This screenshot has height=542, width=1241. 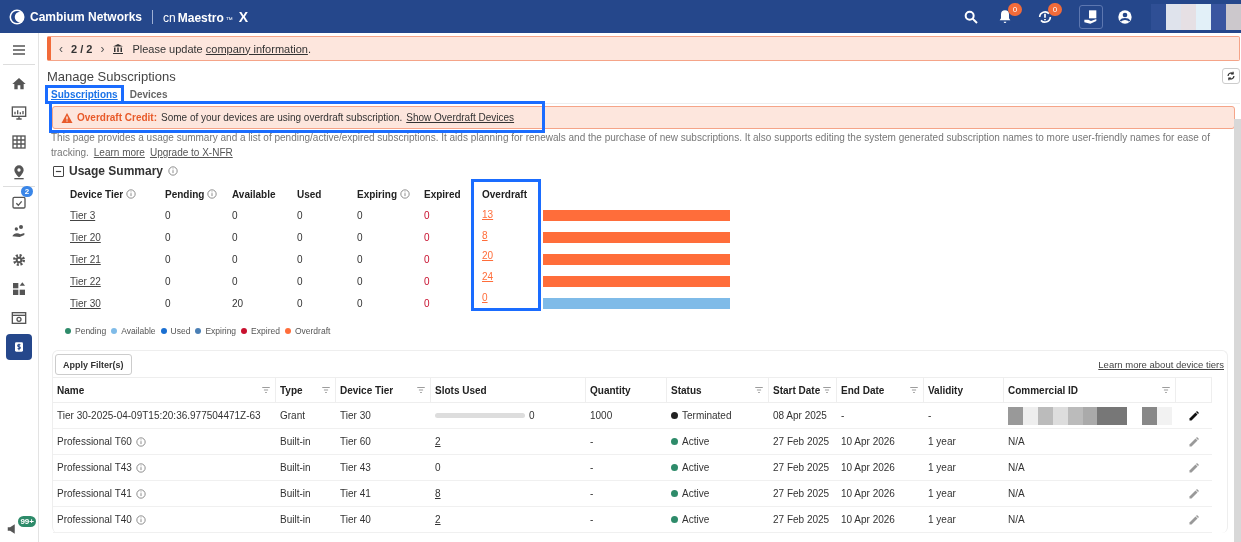 I want to click on column-header: Pending, so click(x=185, y=194).